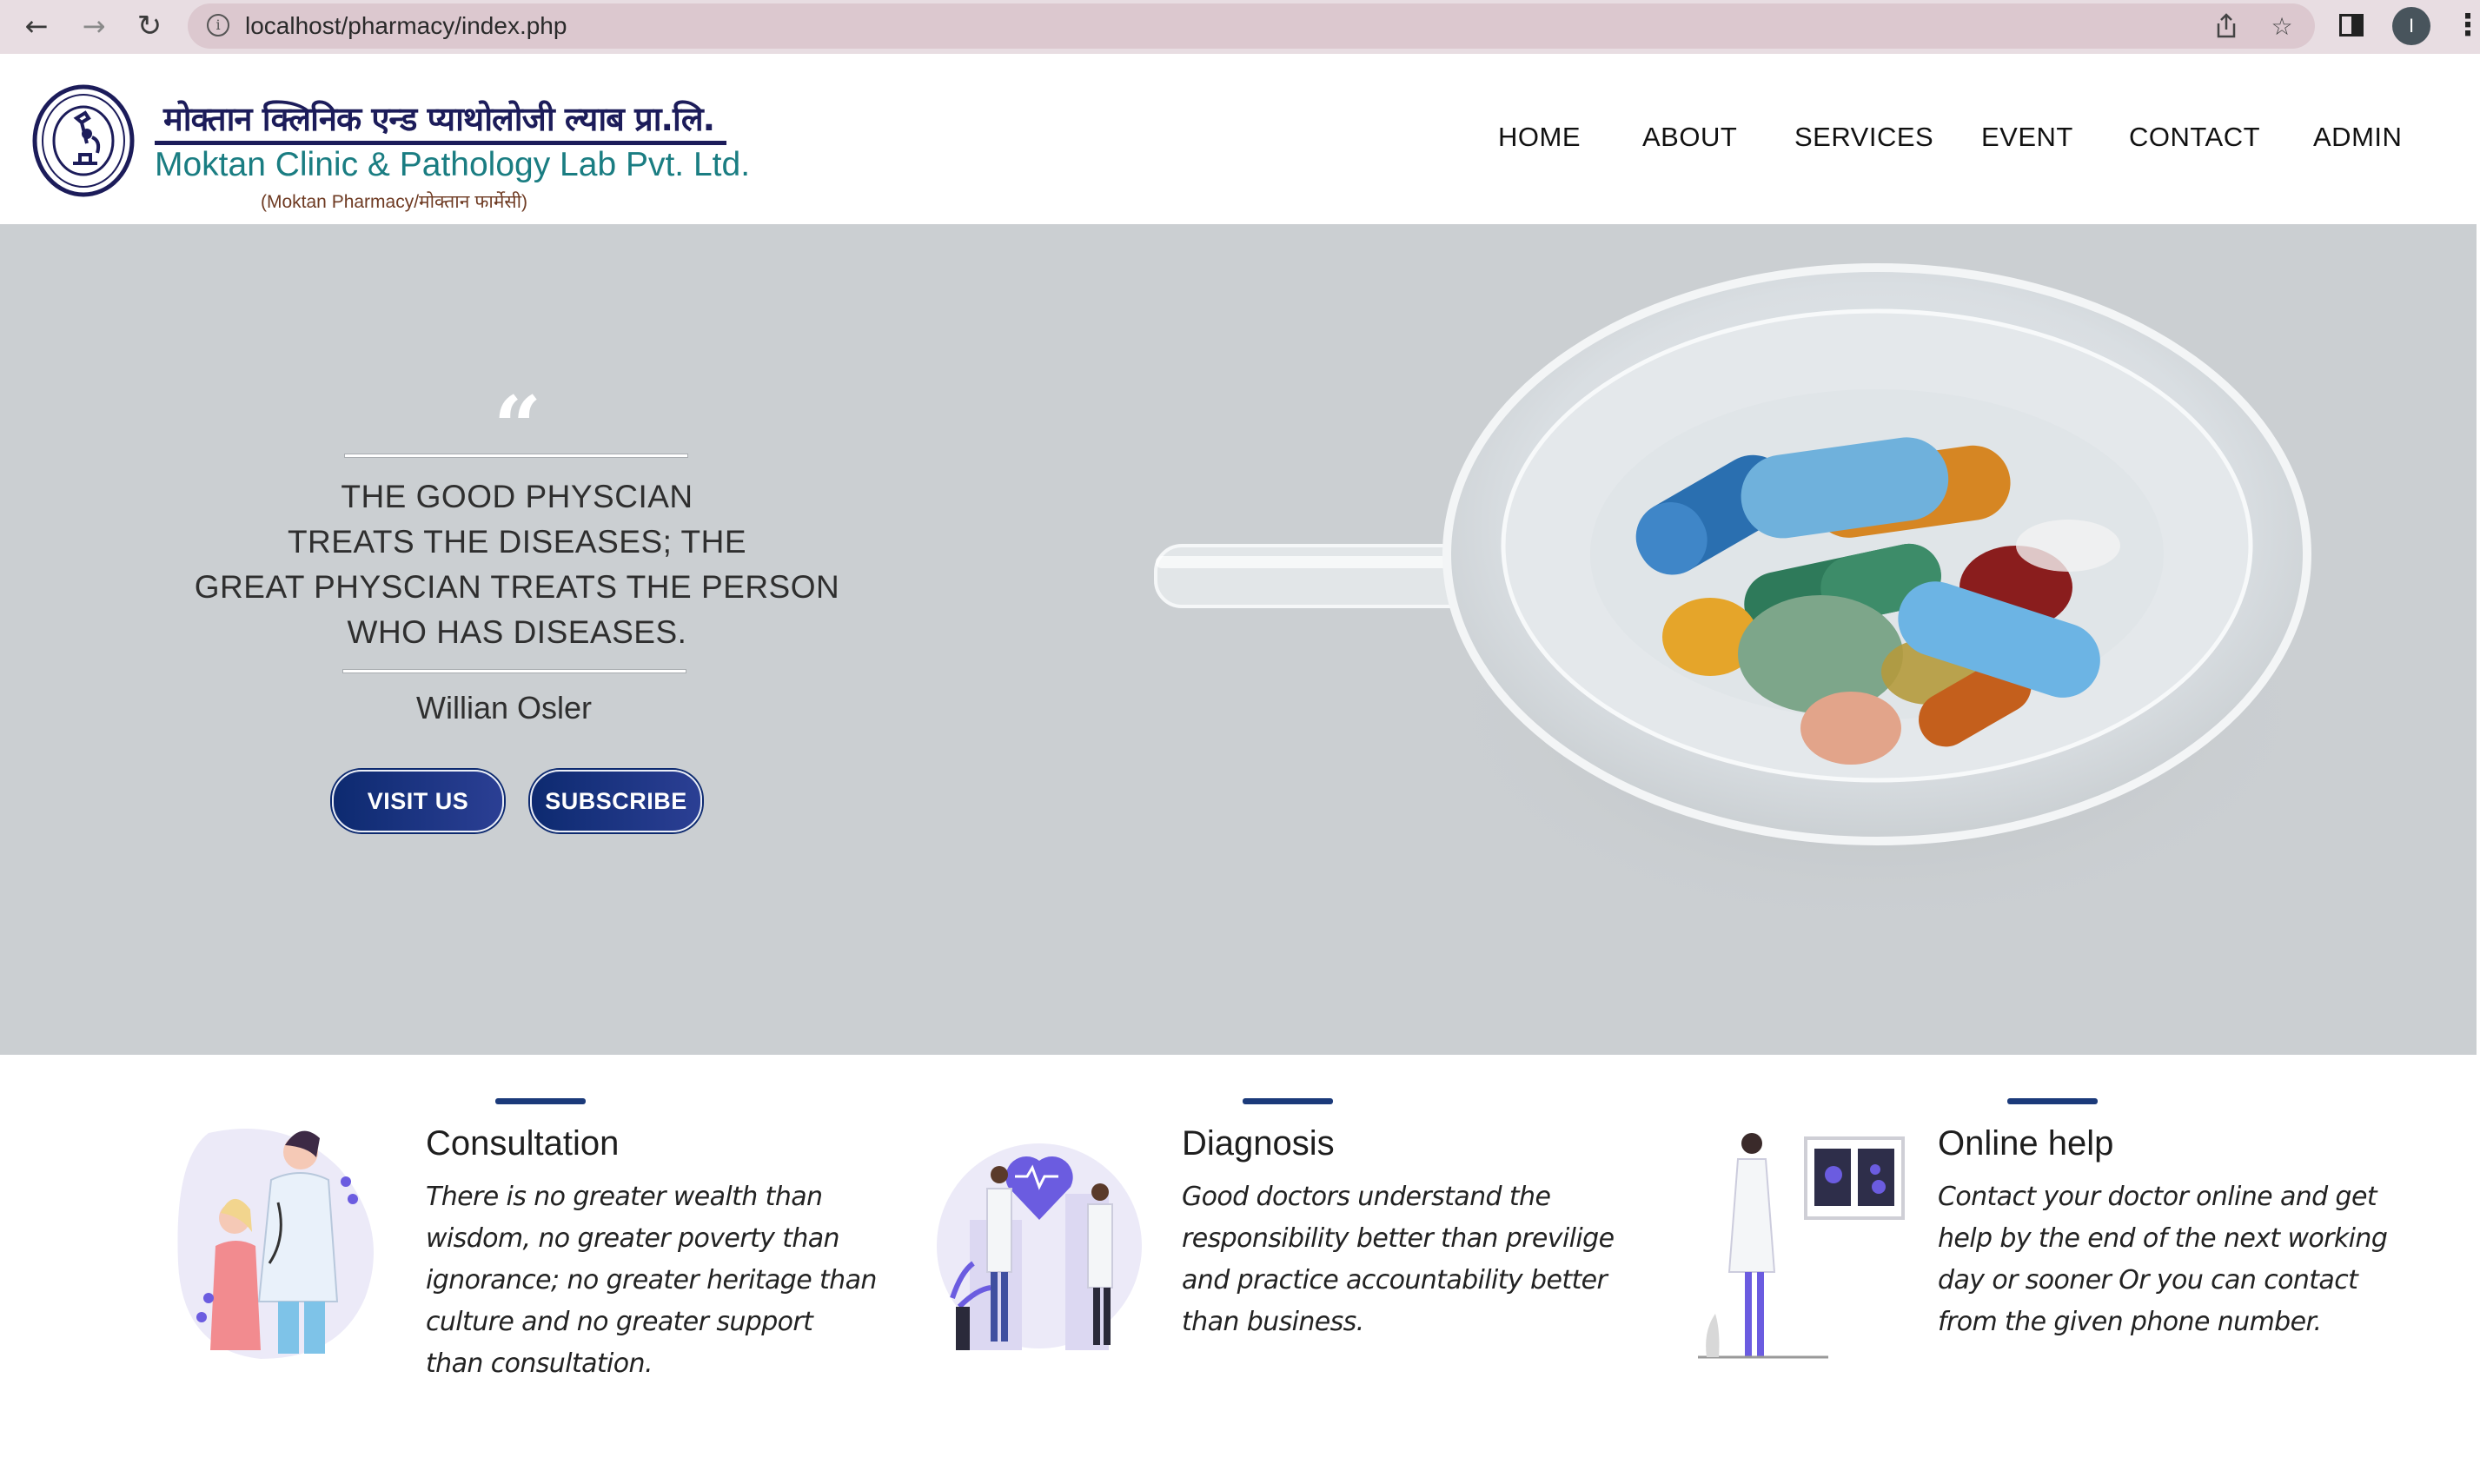  What do you see at coordinates (83, 140) in the screenshot?
I see `logo-seal-icon` at bounding box center [83, 140].